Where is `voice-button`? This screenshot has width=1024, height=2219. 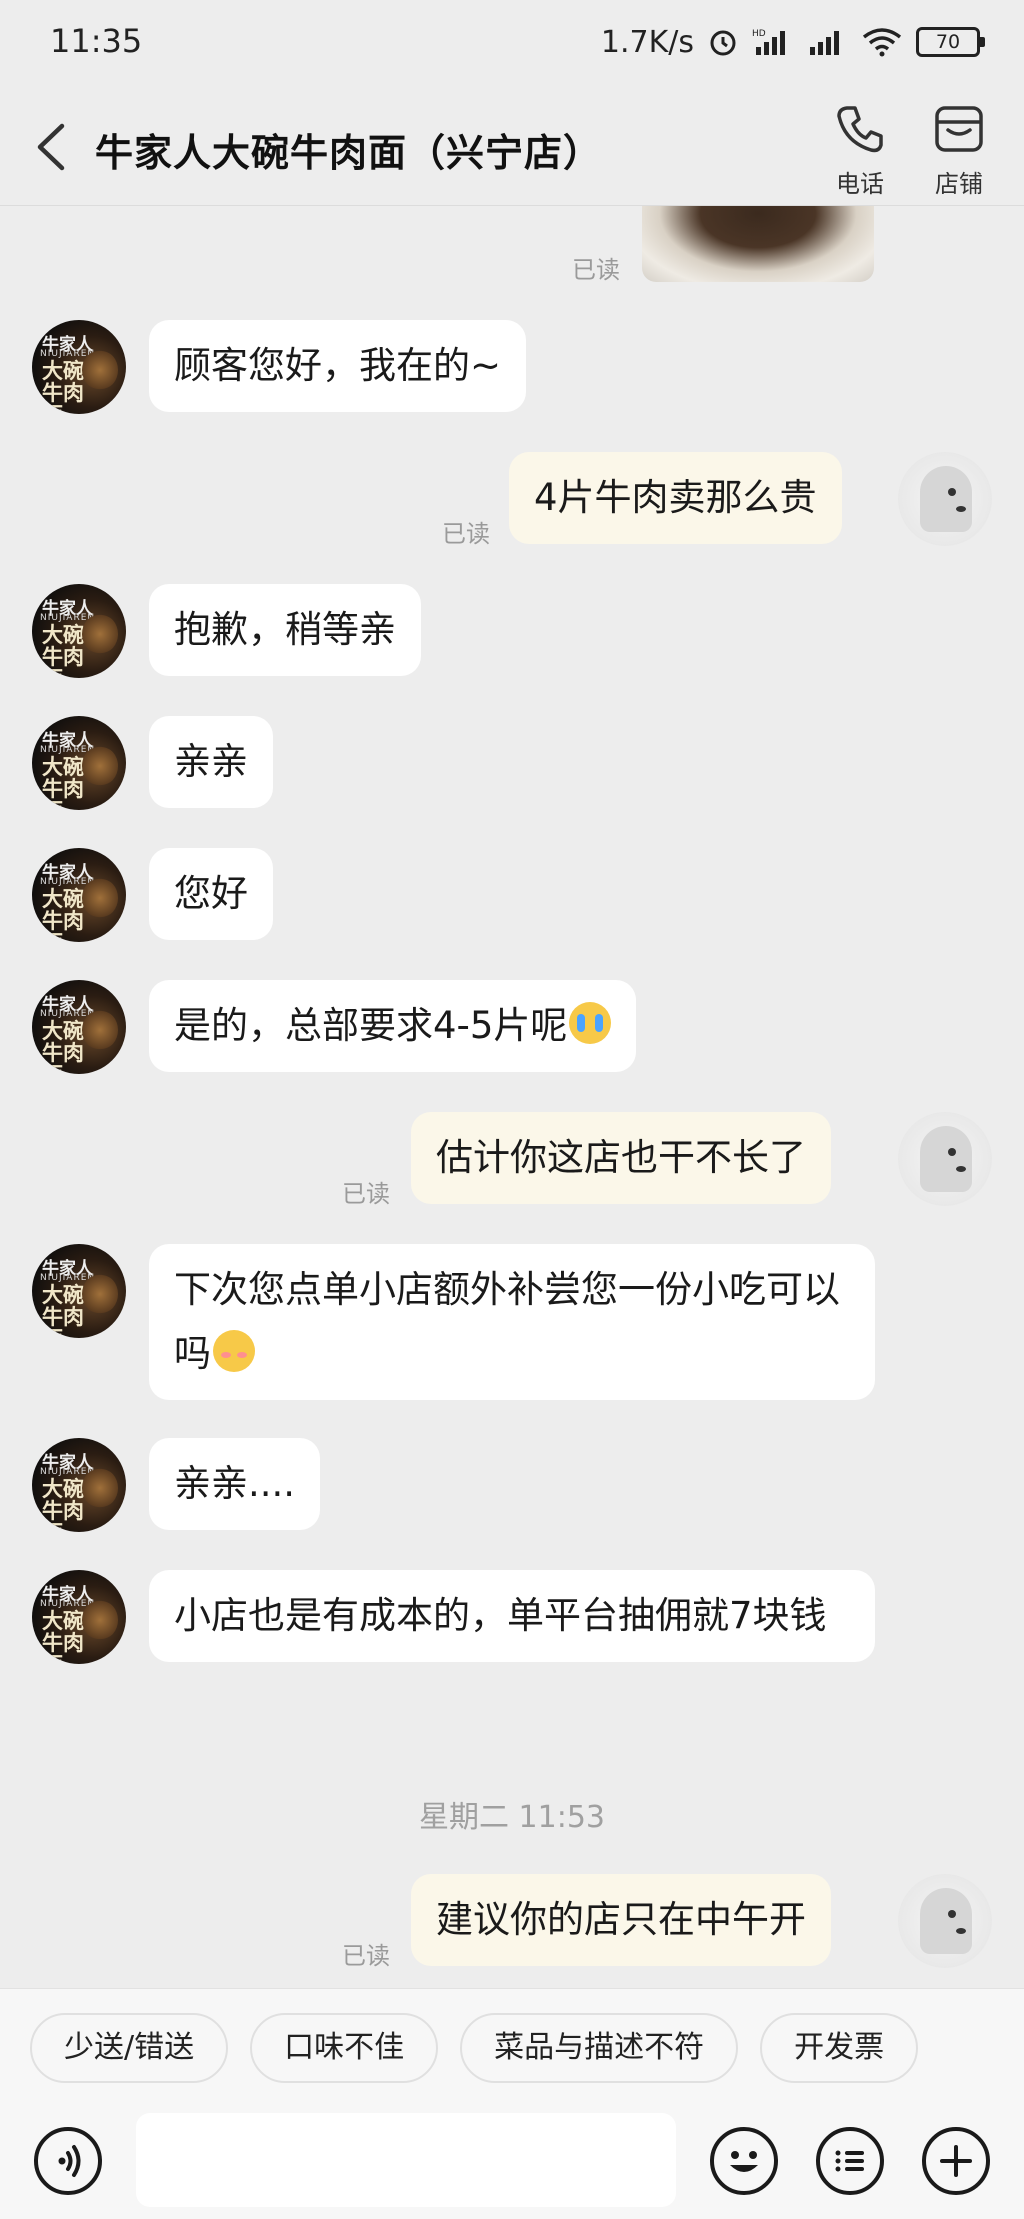 voice-button is located at coordinates (68, 2161).